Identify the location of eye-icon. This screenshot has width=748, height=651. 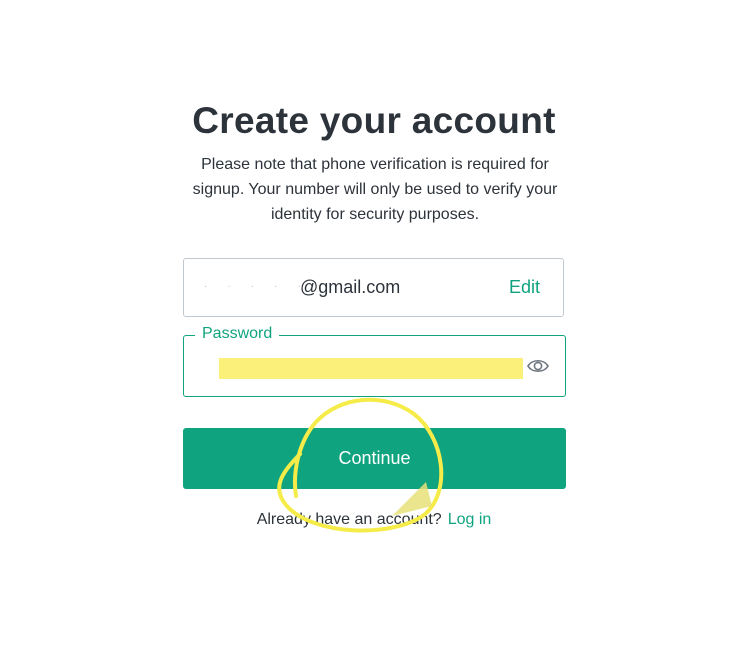
(538, 366).